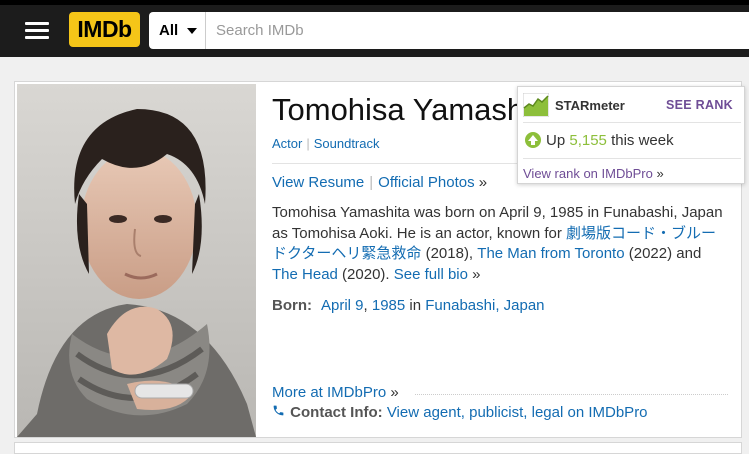 The height and width of the screenshot is (454, 749). I want to click on born-date-link: April 9, so click(342, 305).